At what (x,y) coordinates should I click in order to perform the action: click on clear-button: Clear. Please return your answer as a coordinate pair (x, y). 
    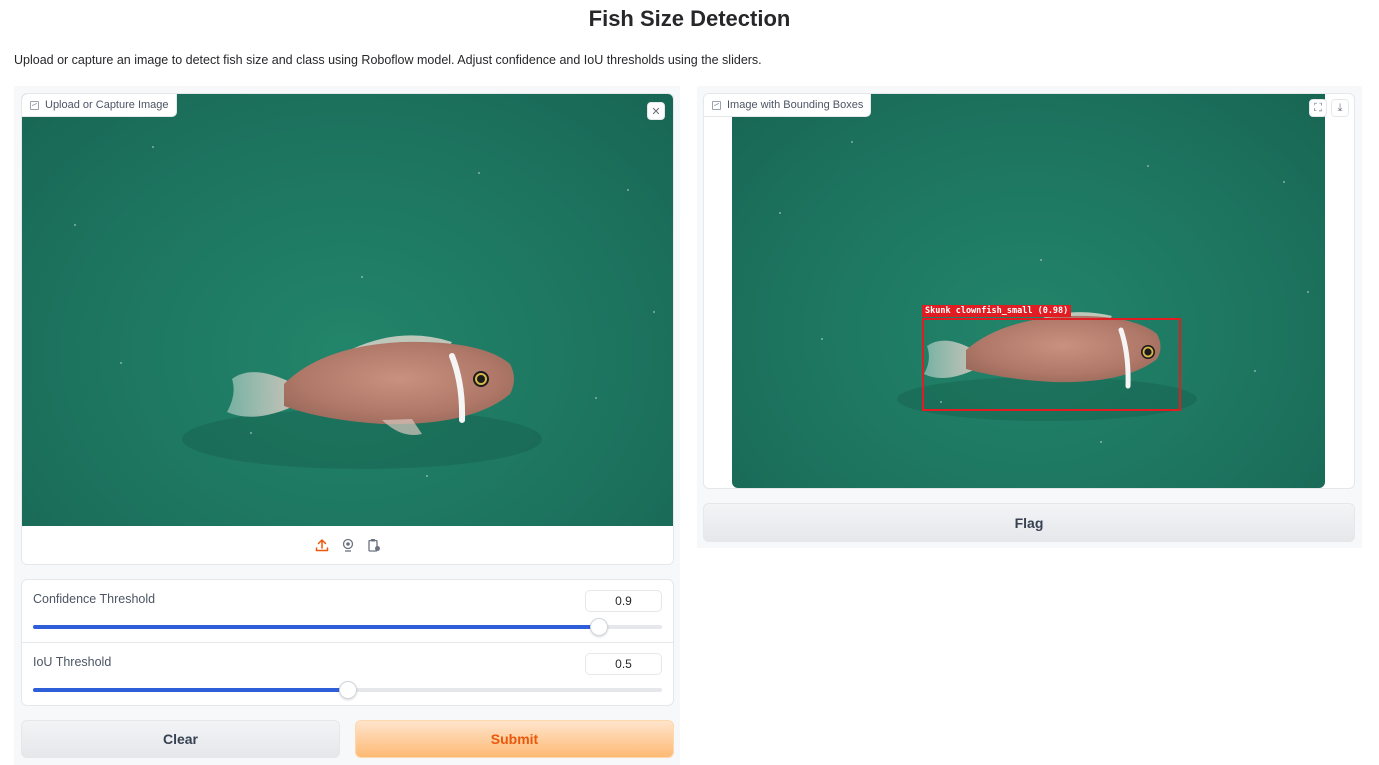
    Looking at the image, I should click on (180, 739).